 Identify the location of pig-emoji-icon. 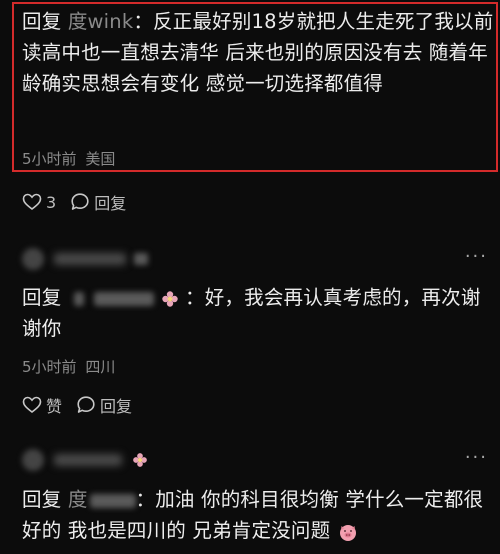
(347, 532).